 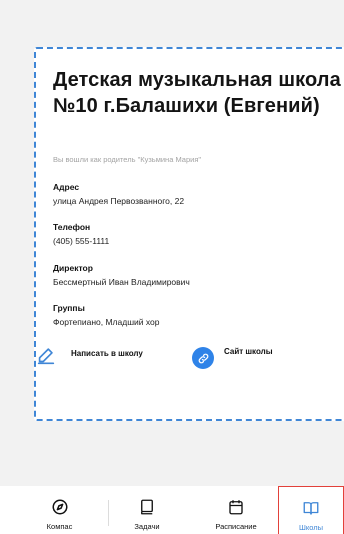 What do you see at coordinates (121, 282) in the screenshot?
I see `director-value: Бессмертный Иван Владимирович` at bounding box center [121, 282].